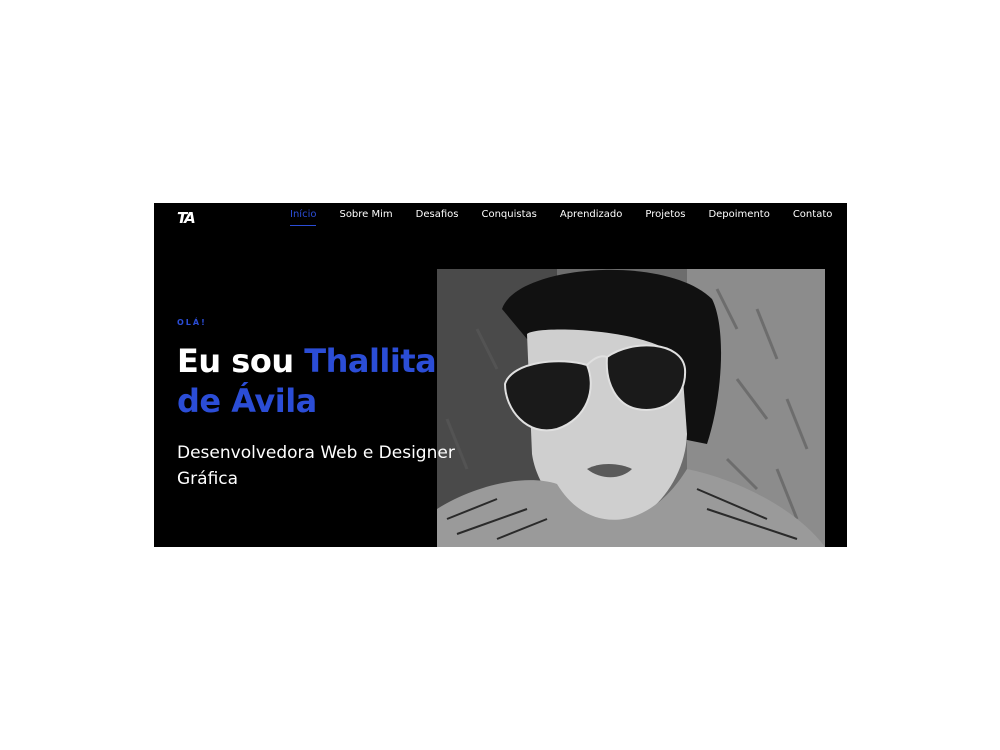 The width and height of the screenshot is (1000, 750). I want to click on nav-item-inicio: Início, so click(303, 217).